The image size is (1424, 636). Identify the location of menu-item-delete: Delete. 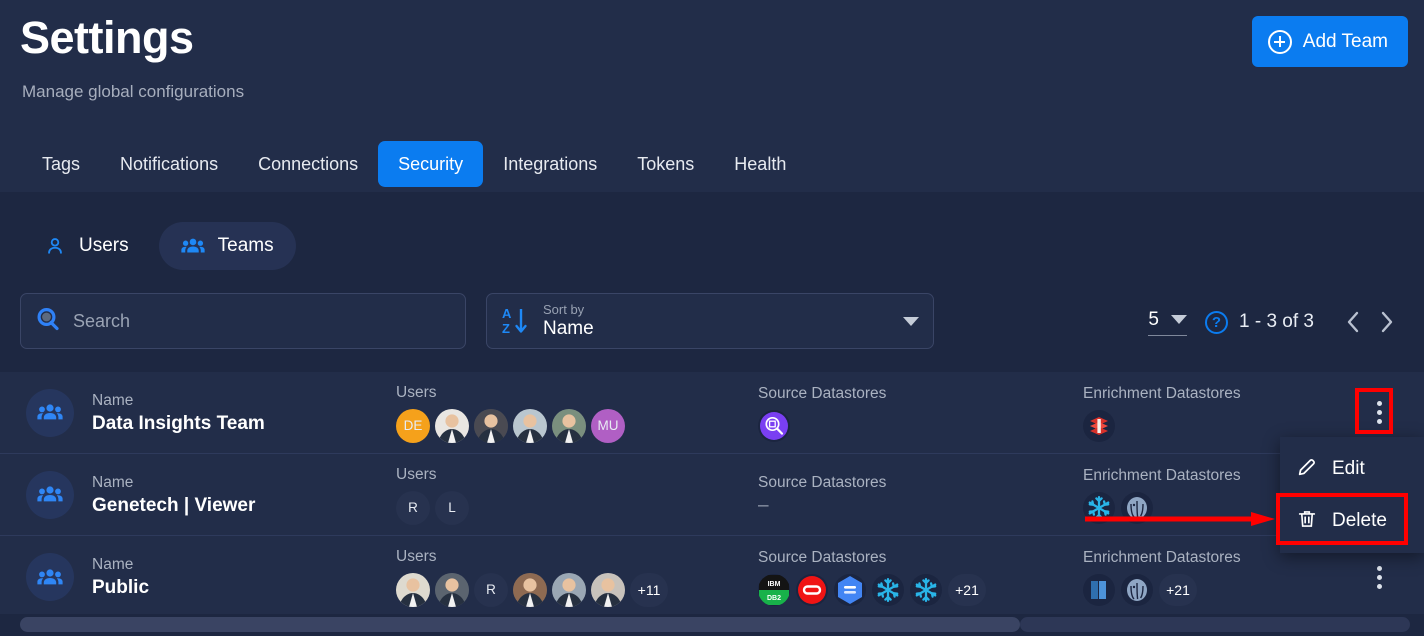
(1352, 521).